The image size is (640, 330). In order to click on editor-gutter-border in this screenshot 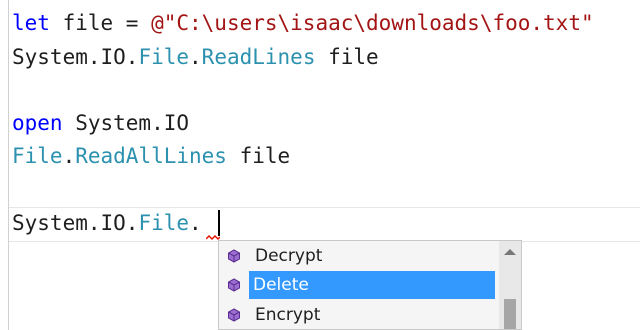, I will do `click(8, 165)`.